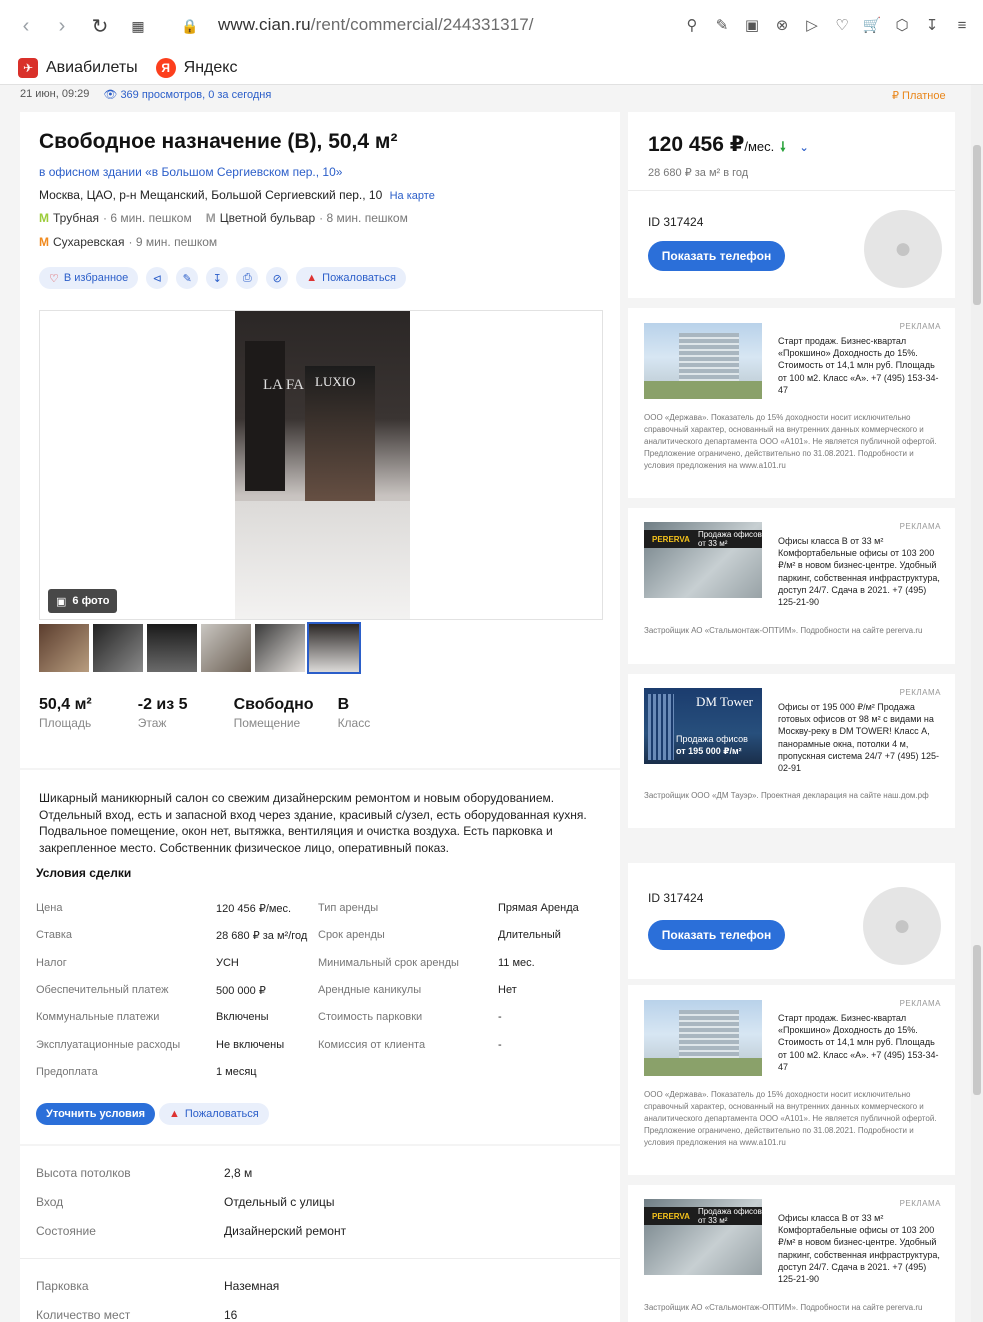  Describe the element at coordinates (354, 713) in the screenshot. I see `stat-class: B Класс` at that location.